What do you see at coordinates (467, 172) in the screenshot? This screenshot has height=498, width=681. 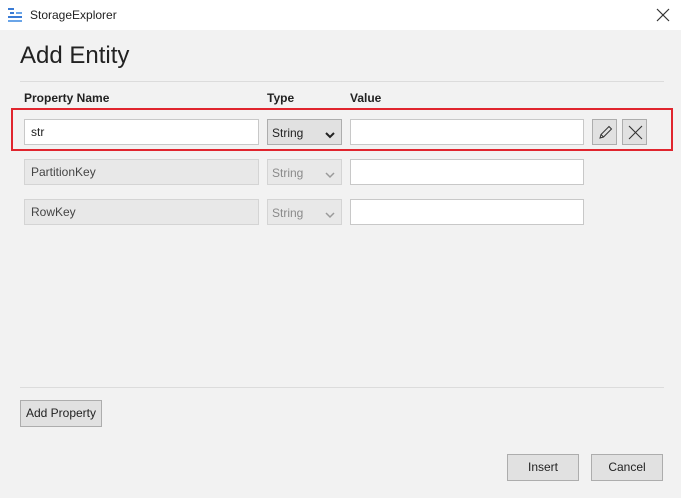 I see `partition-key-value-input` at bounding box center [467, 172].